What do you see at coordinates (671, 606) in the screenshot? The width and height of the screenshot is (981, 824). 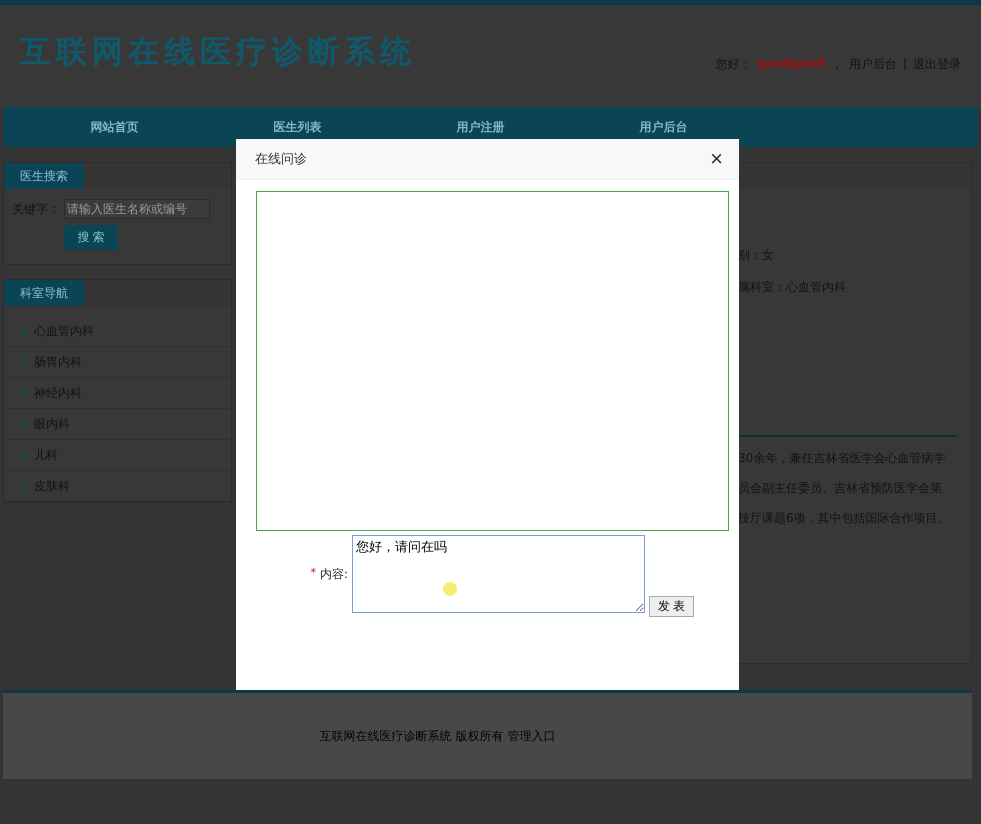 I see `submit-button: 发 表` at bounding box center [671, 606].